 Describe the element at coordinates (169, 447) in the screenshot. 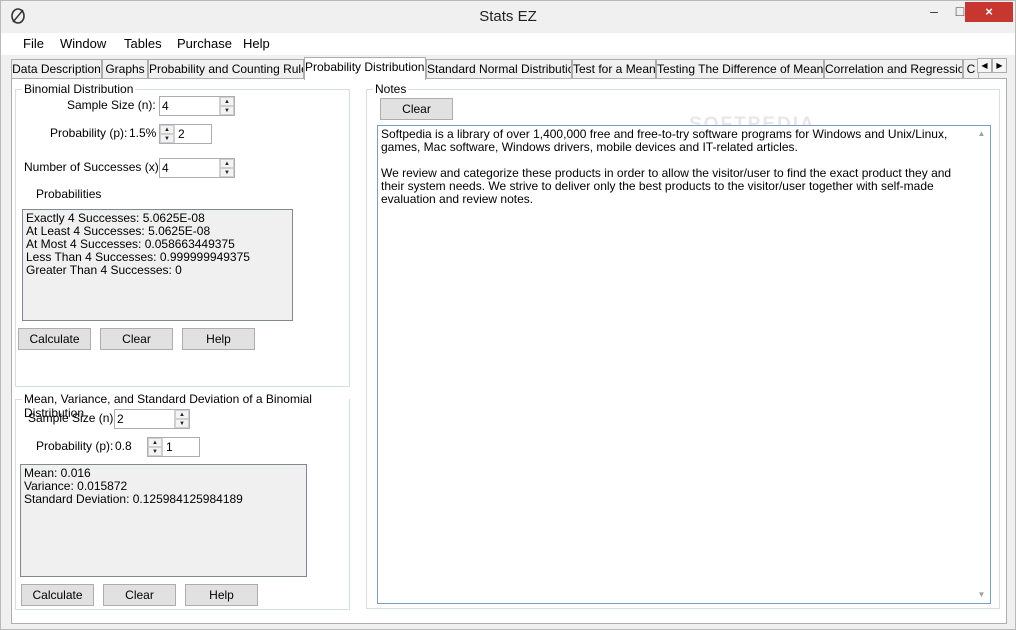

I see `mv-probability-value: 1` at that location.